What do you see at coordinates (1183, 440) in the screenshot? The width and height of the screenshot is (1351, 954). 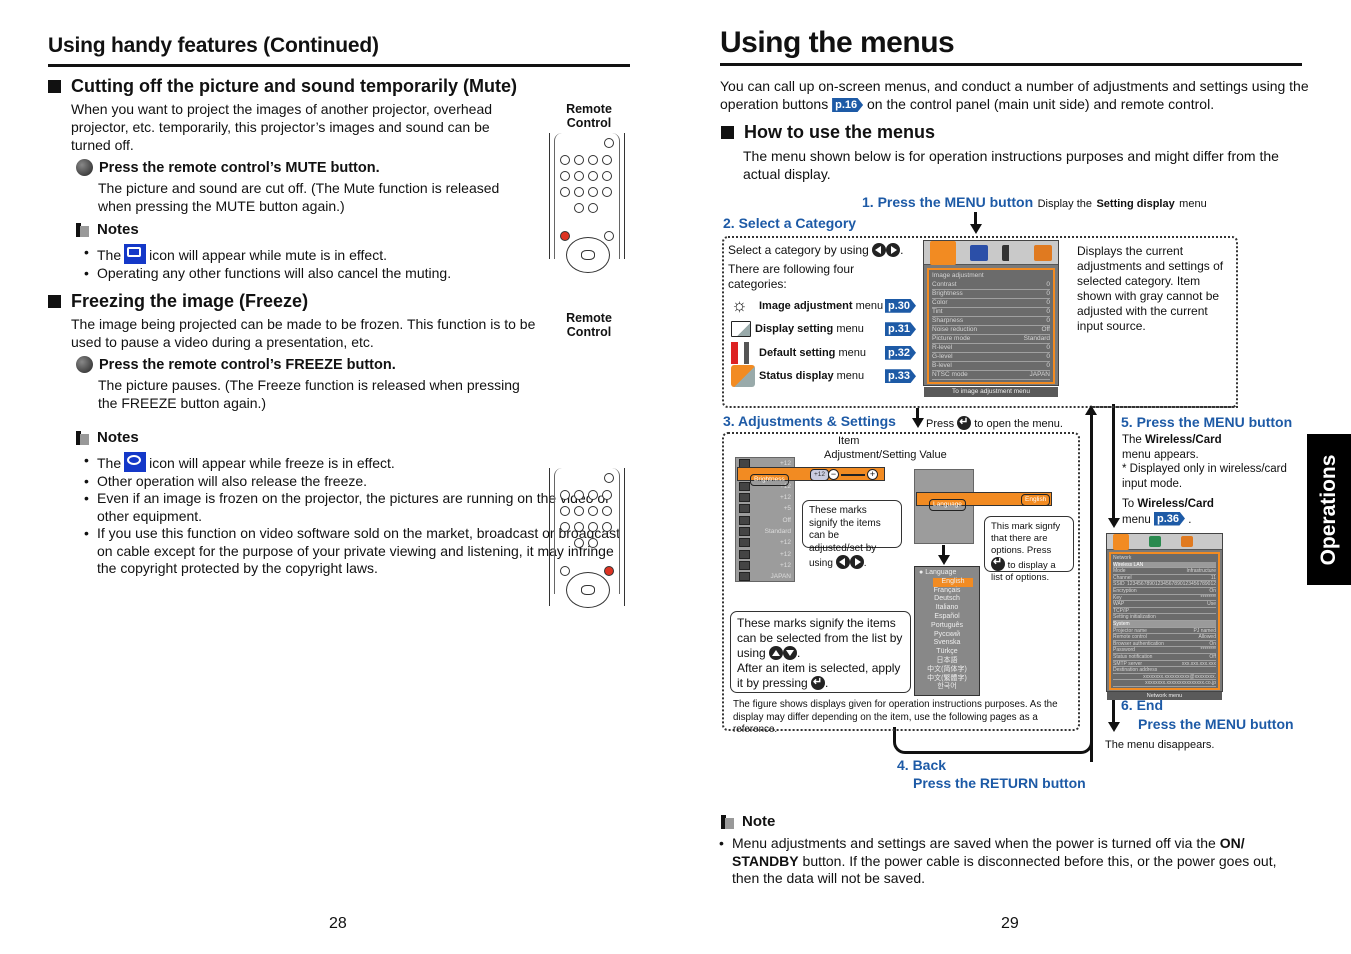 I see `step5-bold: Wireless/Card` at bounding box center [1183, 440].